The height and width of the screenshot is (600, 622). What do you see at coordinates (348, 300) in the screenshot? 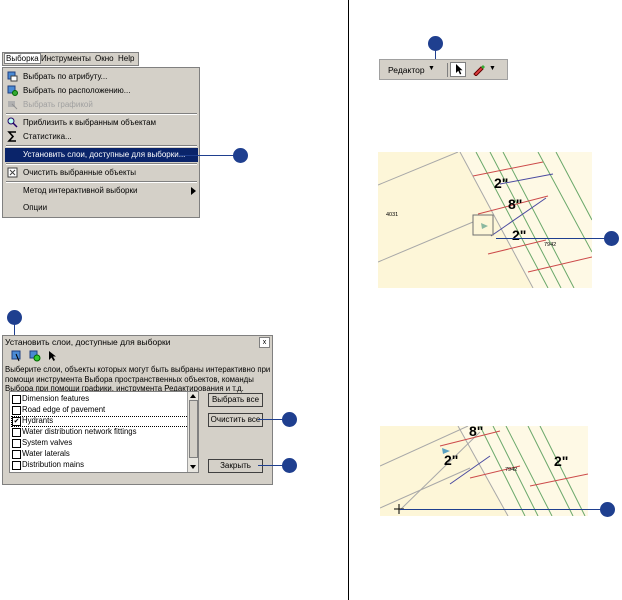
I see `page-divider` at bounding box center [348, 300].